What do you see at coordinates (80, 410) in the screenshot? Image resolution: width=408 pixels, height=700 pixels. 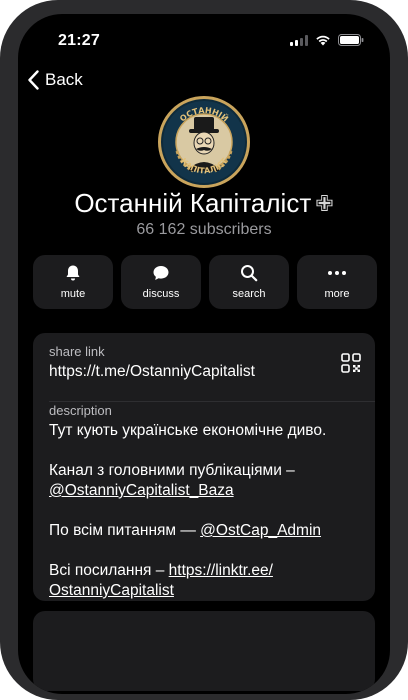 I see `description-label: description` at bounding box center [80, 410].